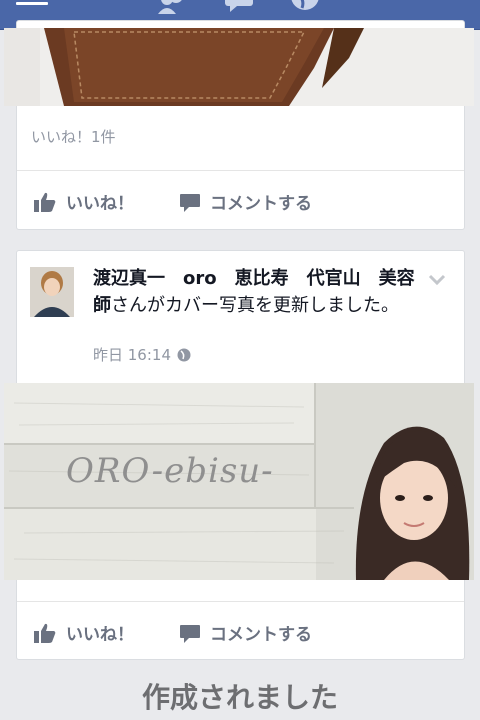 The height and width of the screenshot is (720, 480). Describe the element at coordinates (239, 67) in the screenshot. I see `post-photo-leather-wallet` at that location.